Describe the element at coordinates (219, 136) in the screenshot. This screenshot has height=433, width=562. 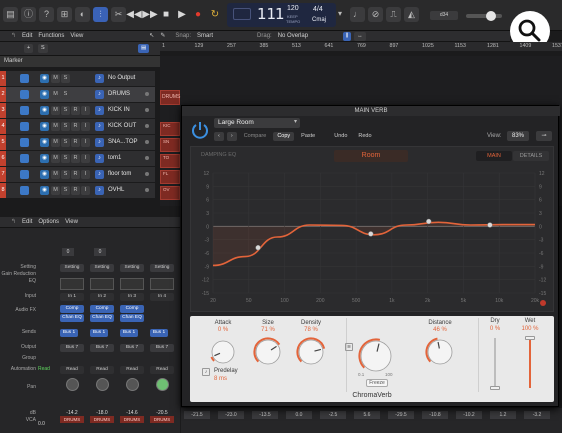
I see `preset-prev-icon: ‹` at that location.